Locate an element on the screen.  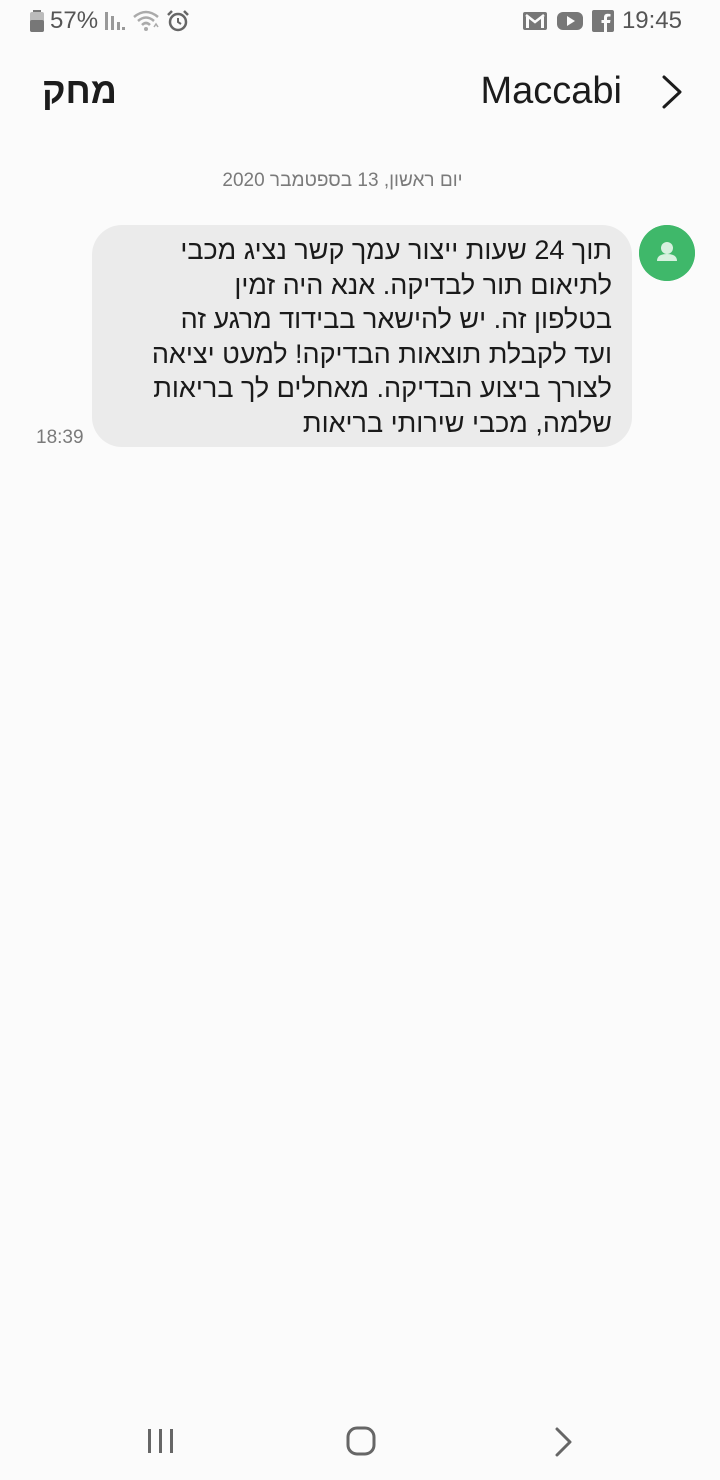
back-icon is located at coordinates (564, 1444).